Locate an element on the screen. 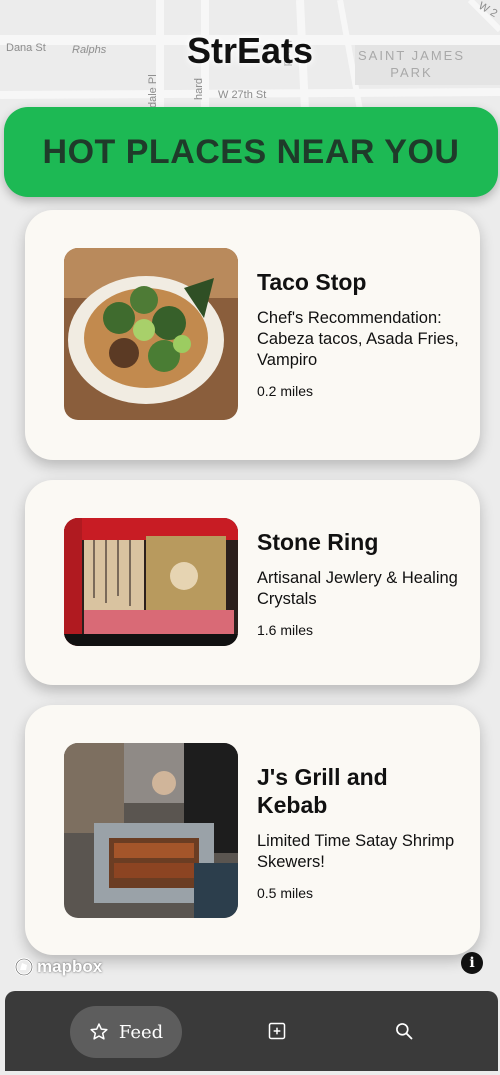 The height and width of the screenshot is (1075, 500). place-distance: 0.5 miles is located at coordinates (285, 893).